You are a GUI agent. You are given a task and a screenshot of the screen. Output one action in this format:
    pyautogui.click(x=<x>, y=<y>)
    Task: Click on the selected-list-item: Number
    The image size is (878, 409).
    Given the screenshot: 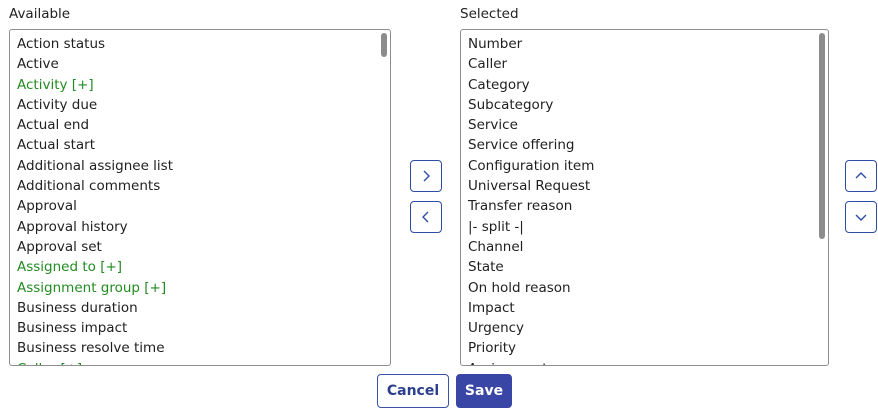 What is the action you would take?
    pyautogui.click(x=638, y=44)
    